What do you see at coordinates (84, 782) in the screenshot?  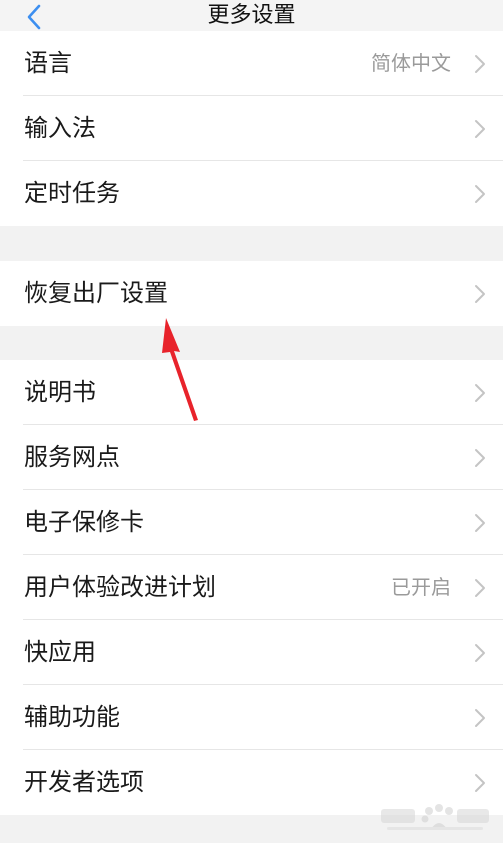 I see `row-label: 开发者选项` at bounding box center [84, 782].